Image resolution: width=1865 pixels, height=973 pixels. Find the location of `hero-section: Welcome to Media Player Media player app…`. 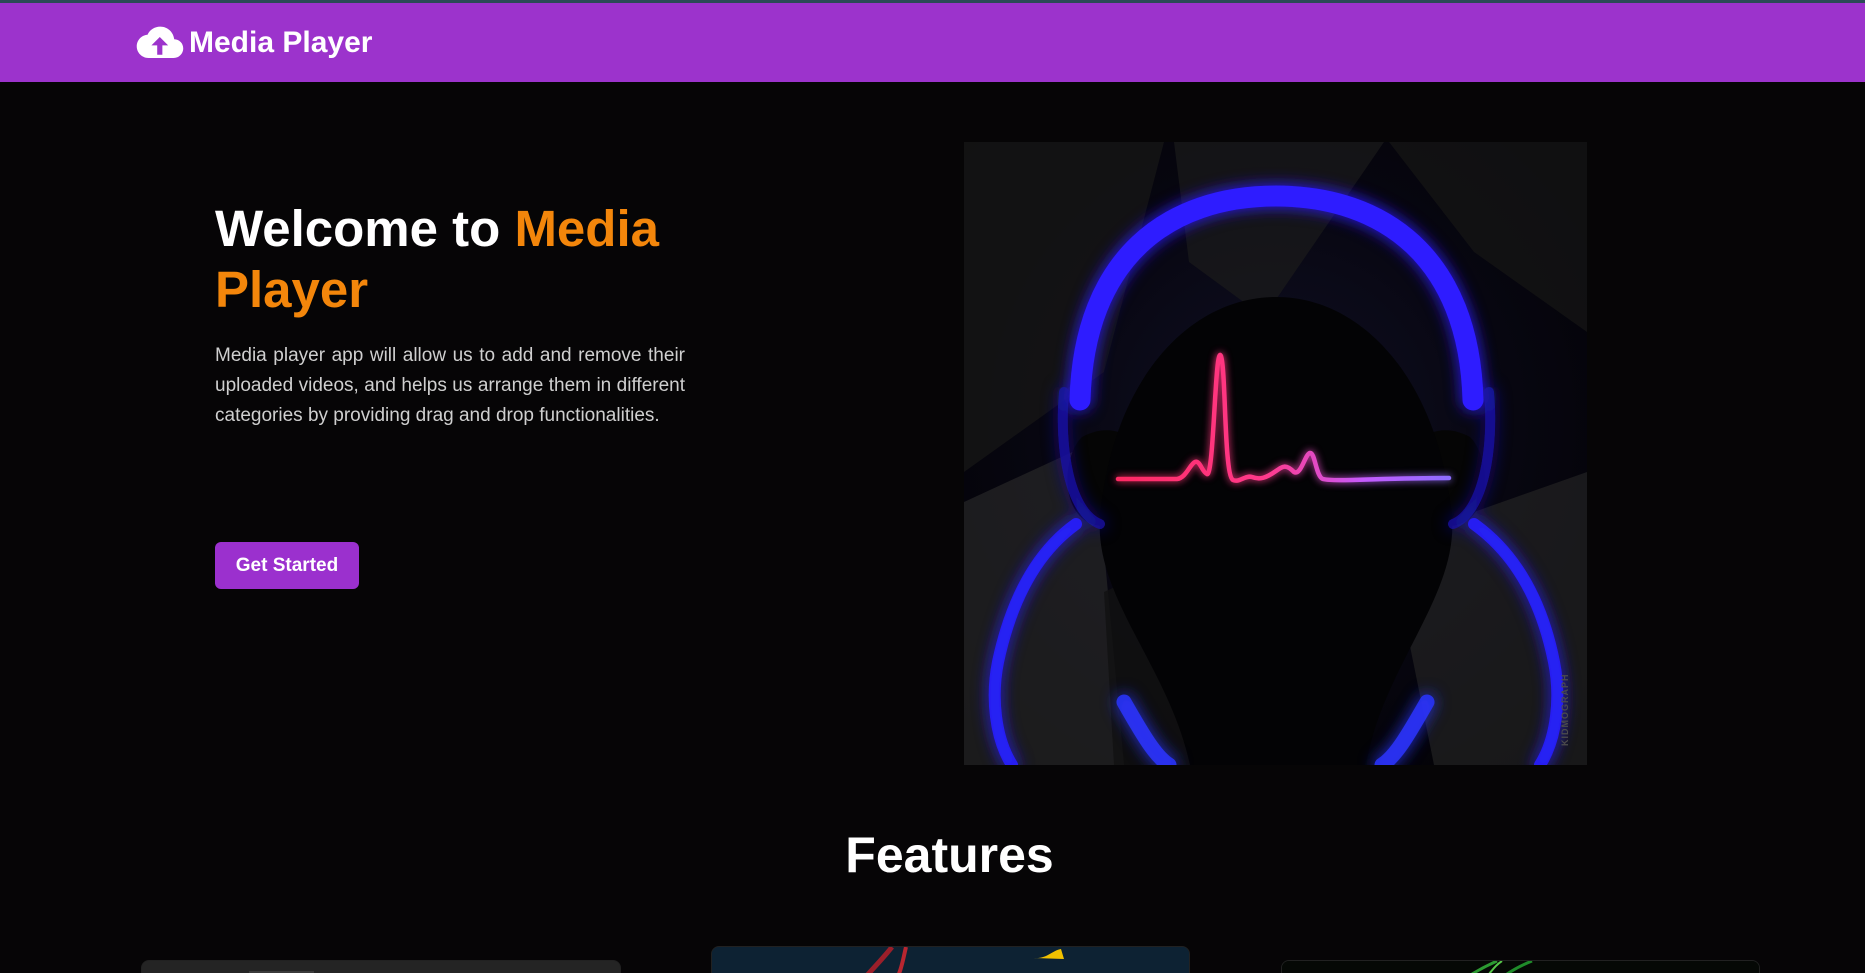

hero-section: Welcome to Media Player Media player app… is located at coordinates (450, 314).